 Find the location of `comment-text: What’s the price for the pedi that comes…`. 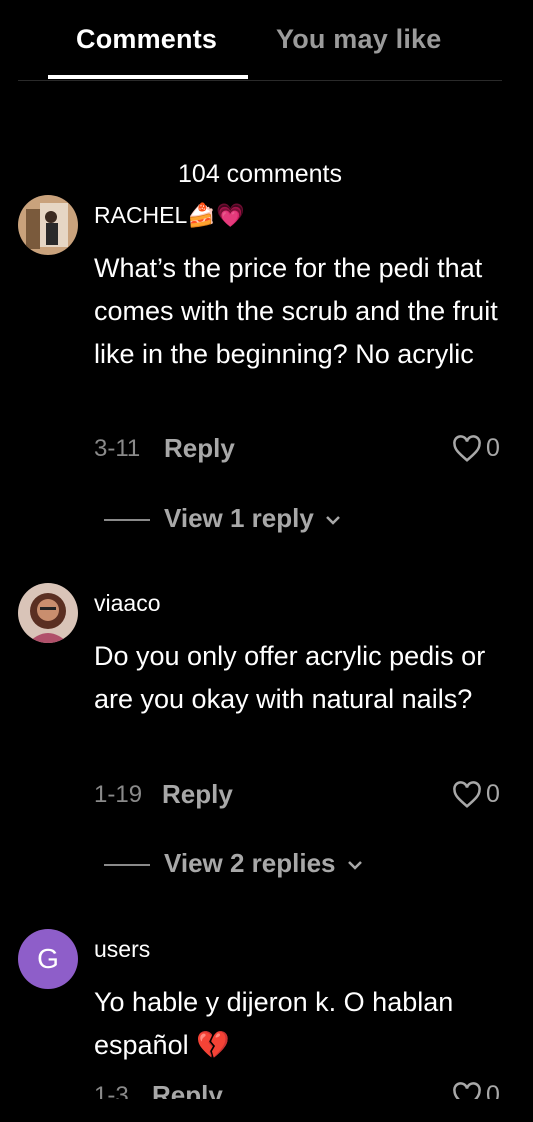

comment-text: What’s the price for the pedi that comes… is located at coordinates (296, 311).